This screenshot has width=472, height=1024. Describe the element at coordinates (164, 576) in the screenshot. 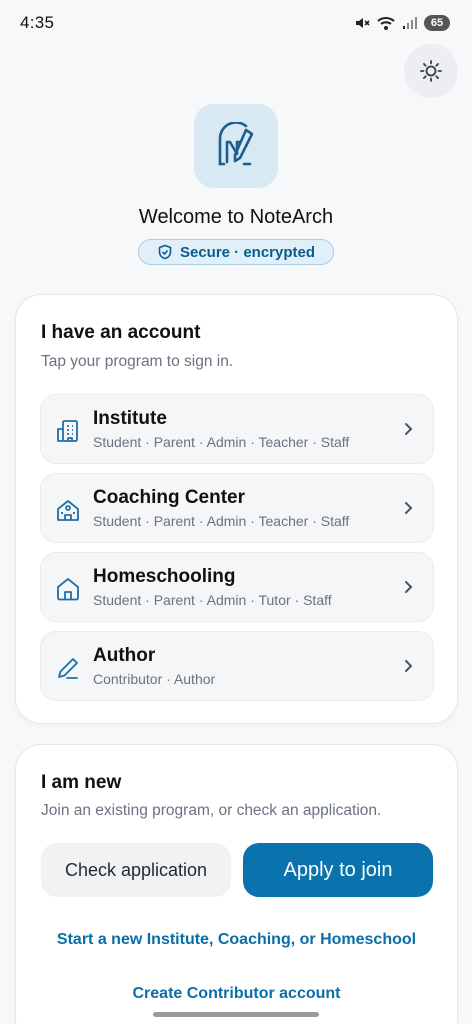

I see `program-name: Homeschooling` at that location.